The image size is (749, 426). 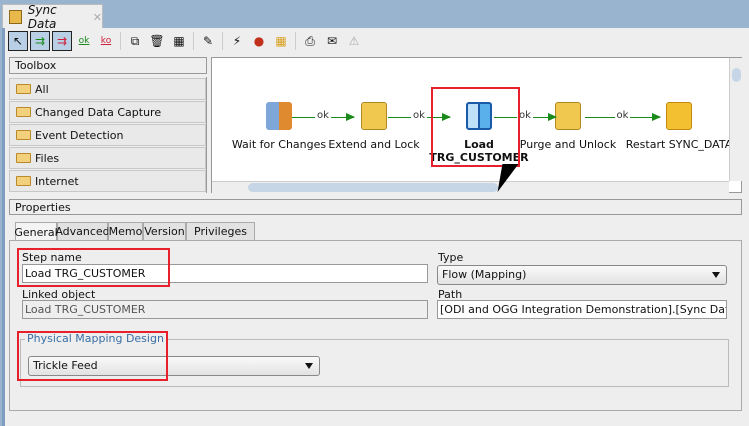 What do you see at coordinates (108, 65) in the screenshot?
I see `toolbox-header: Toolbox` at bounding box center [108, 65].